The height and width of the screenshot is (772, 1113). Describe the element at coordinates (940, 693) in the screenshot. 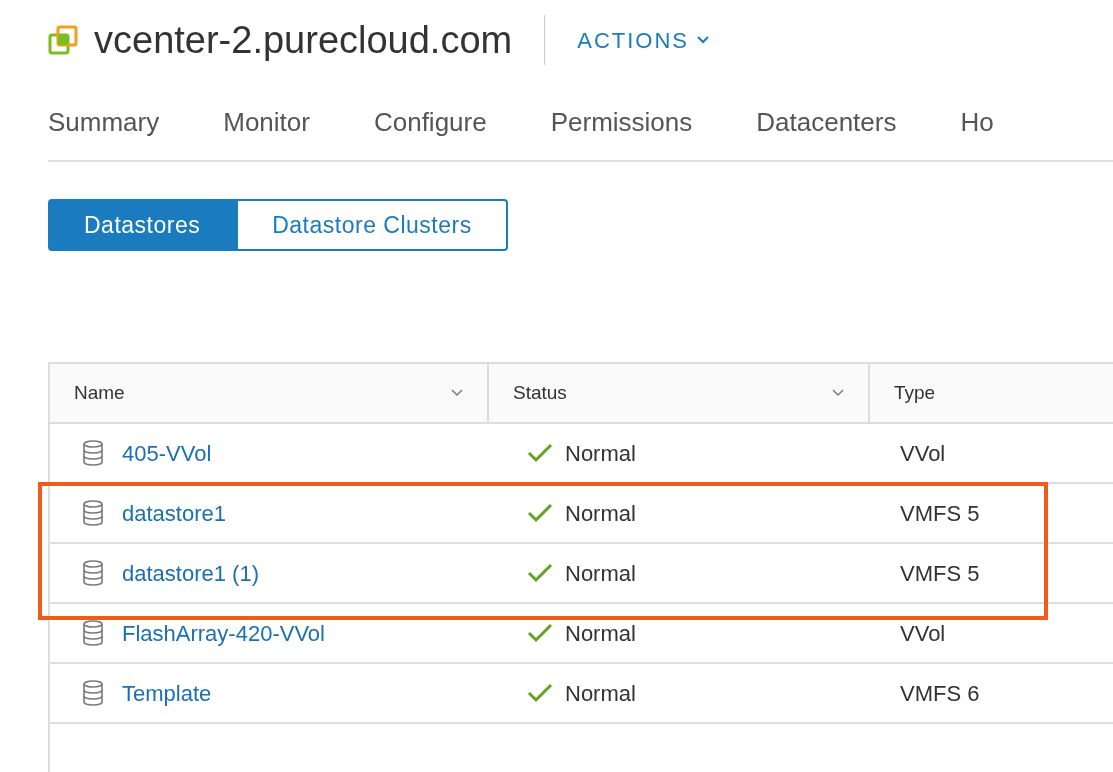

I see `type-text: VMFS 6` at that location.